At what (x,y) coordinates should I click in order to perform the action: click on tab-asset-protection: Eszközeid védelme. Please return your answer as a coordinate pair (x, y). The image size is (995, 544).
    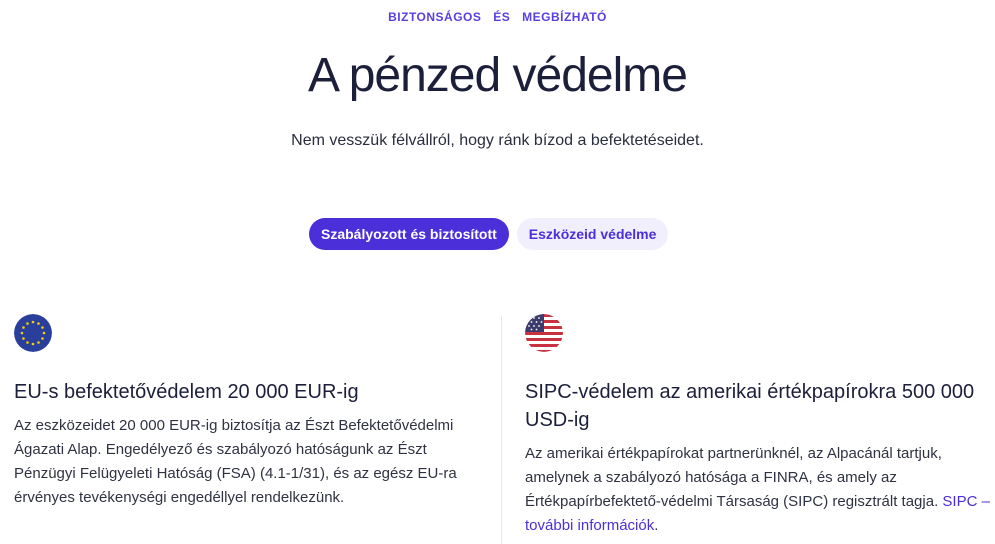
    Looking at the image, I should click on (592, 234).